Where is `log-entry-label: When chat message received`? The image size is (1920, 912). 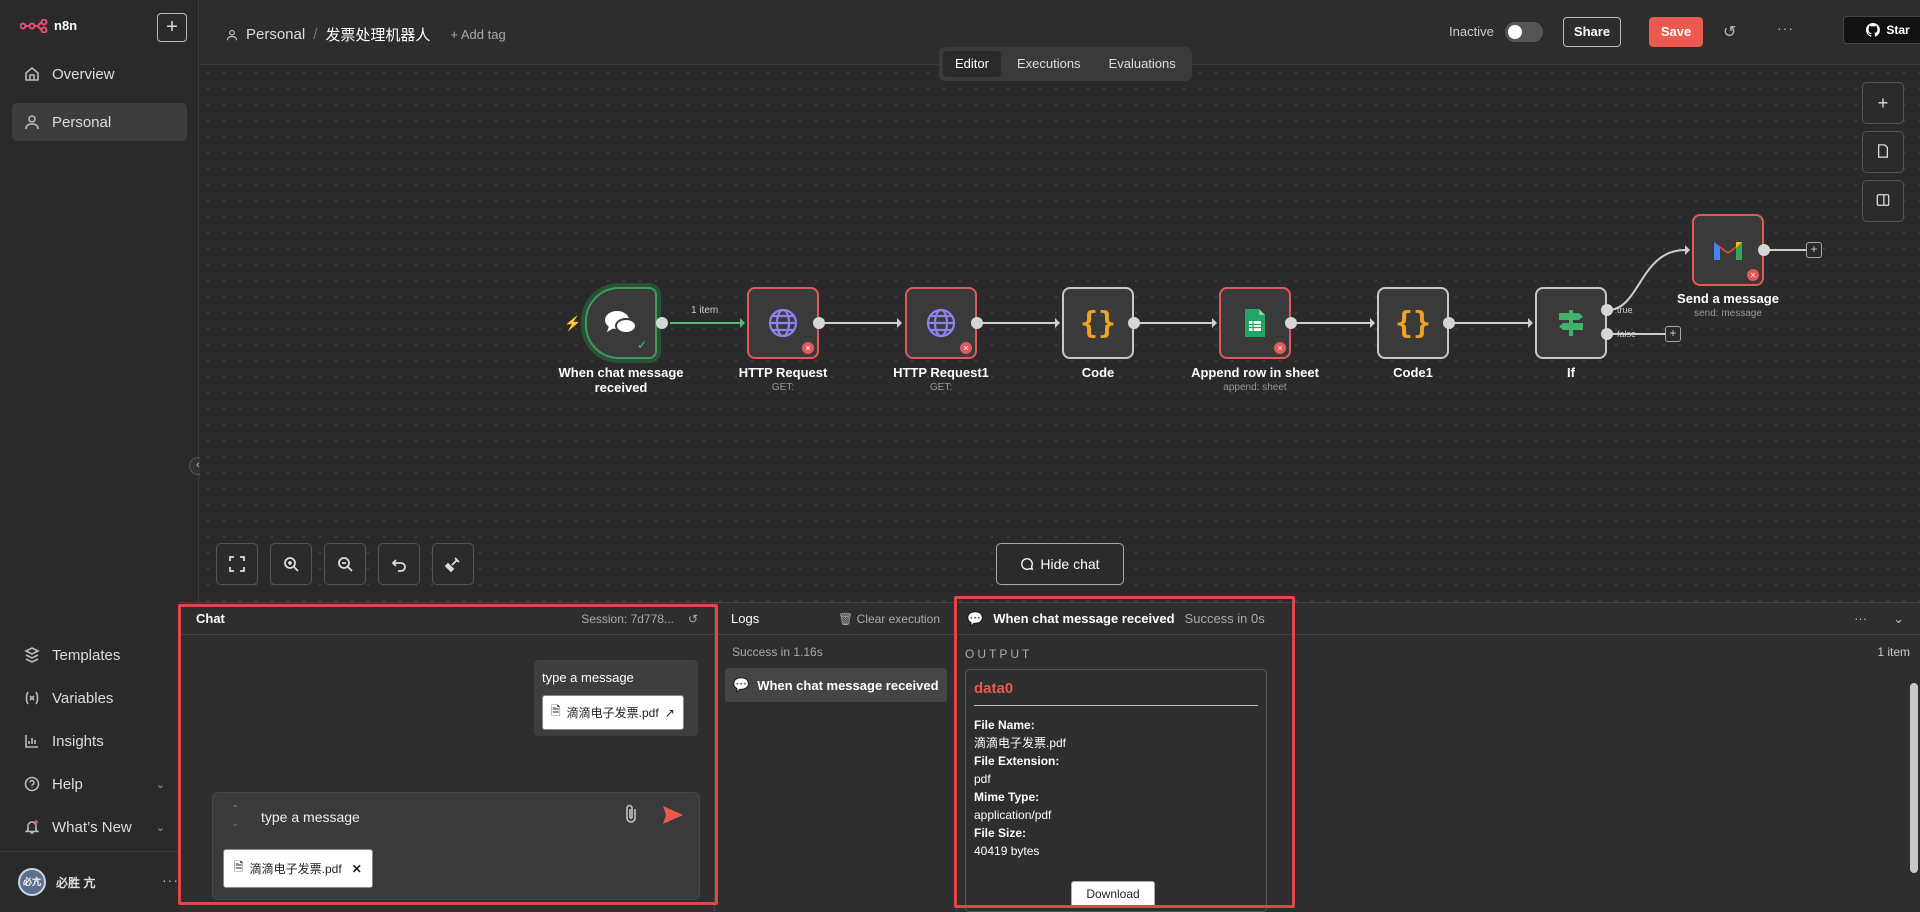 log-entry-label: When chat message received is located at coordinates (848, 685).